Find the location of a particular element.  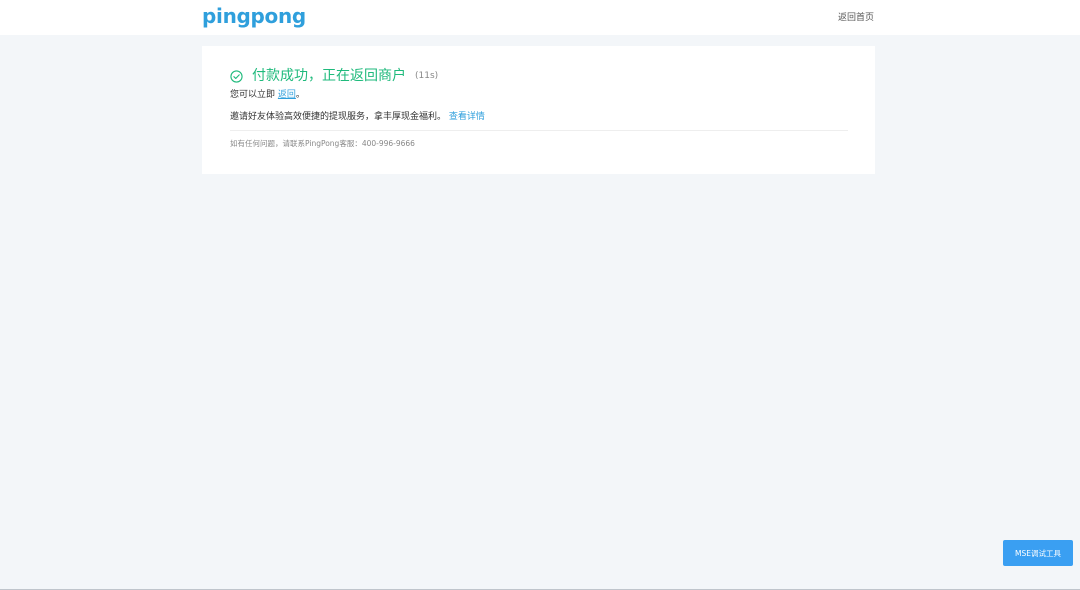

contact-info: 如有任何问题，请联系PingPong客服：400-996-9666 is located at coordinates (322, 143).